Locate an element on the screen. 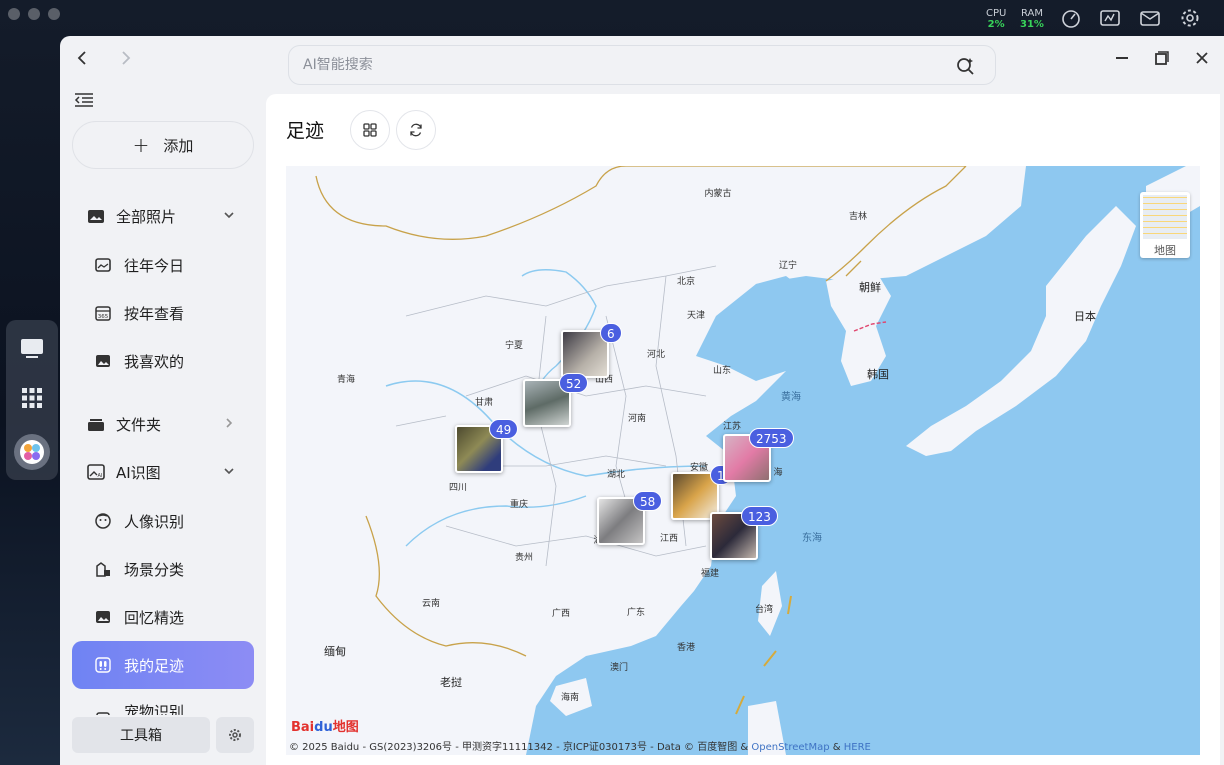  map-label-miandian: 缅甸 is located at coordinates (335, 651).